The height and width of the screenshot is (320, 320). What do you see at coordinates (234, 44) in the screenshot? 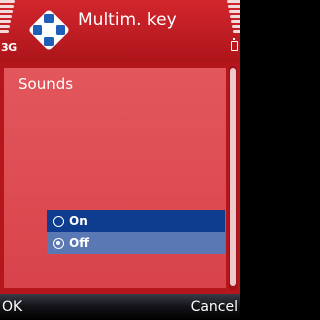
I see `battery-icon` at bounding box center [234, 44].